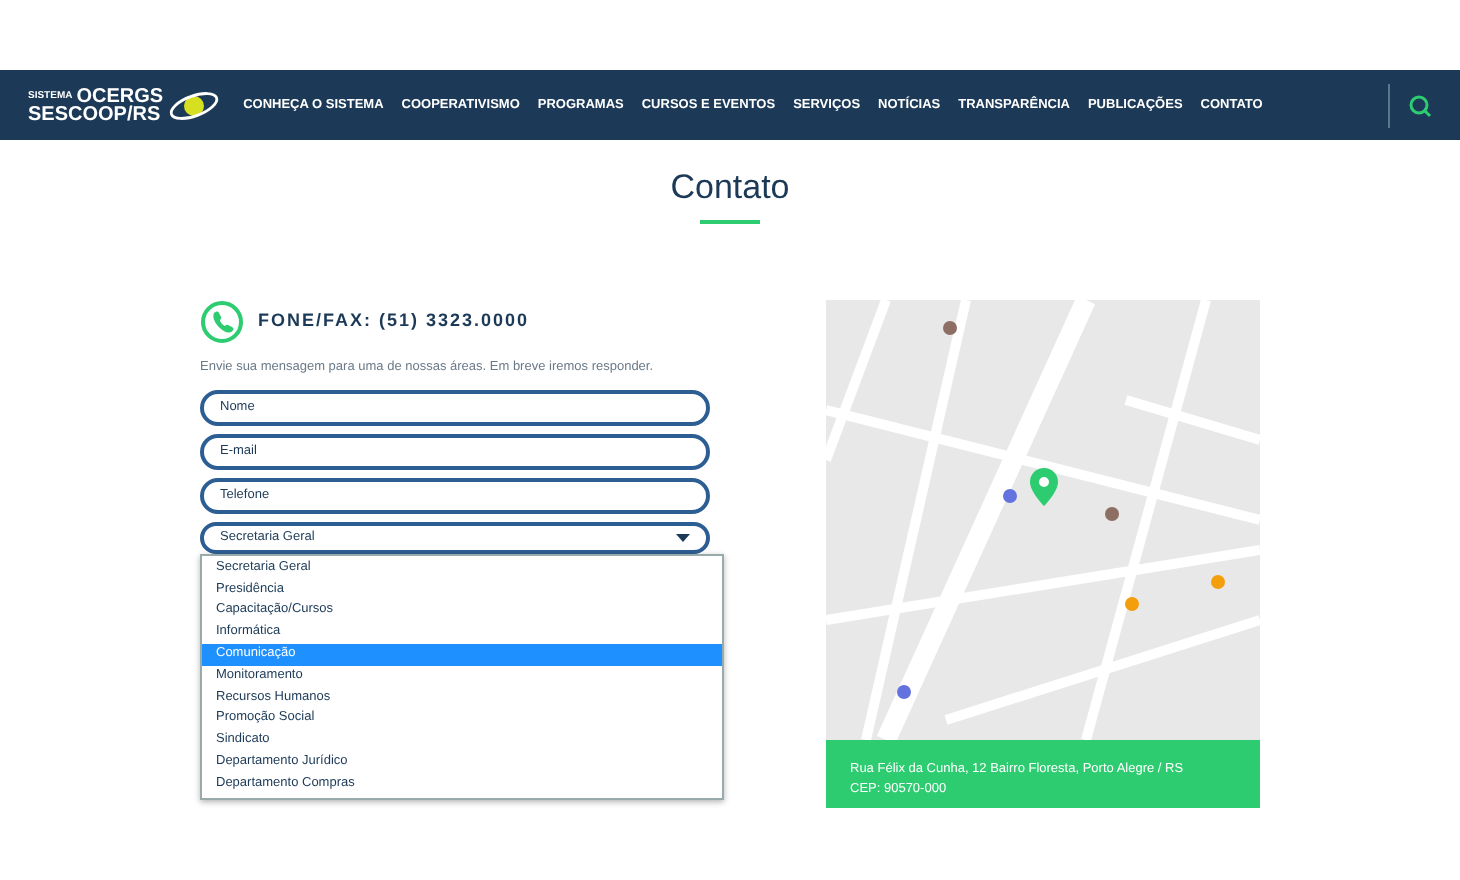 This screenshot has height=880, width=1460. What do you see at coordinates (730, 188) in the screenshot?
I see `page-title: Contato` at bounding box center [730, 188].